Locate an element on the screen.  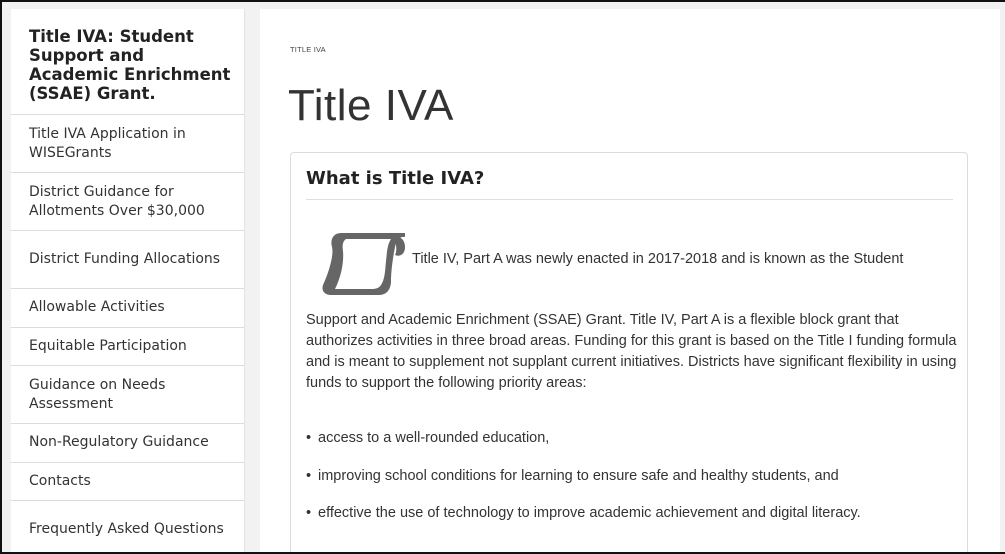
scroll-icon is located at coordinates (363, 264).